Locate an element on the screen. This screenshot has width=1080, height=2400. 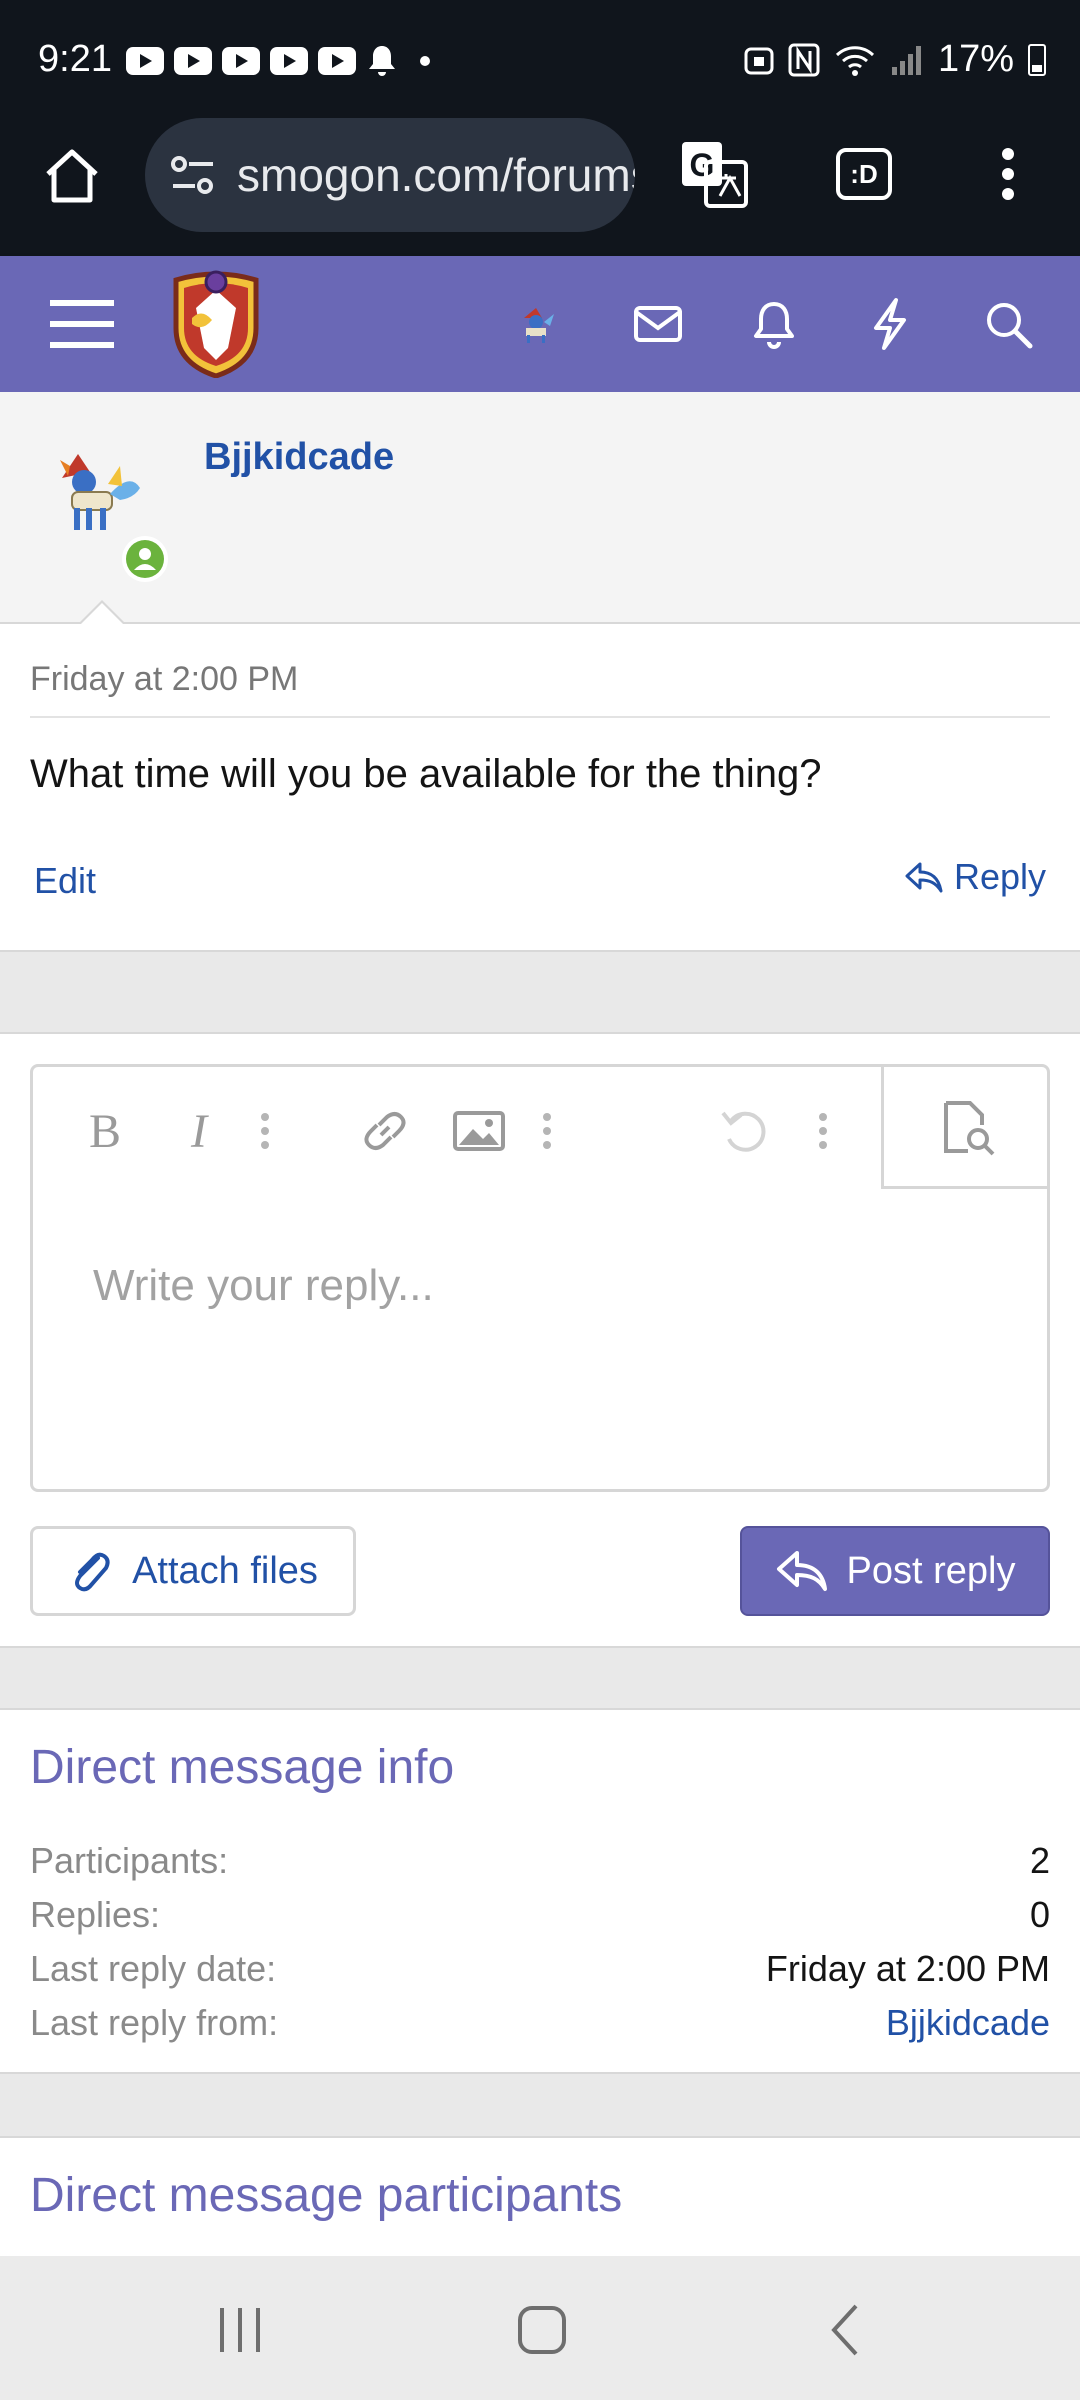
info-value: 2 is located at coordinates (1039, 1860).